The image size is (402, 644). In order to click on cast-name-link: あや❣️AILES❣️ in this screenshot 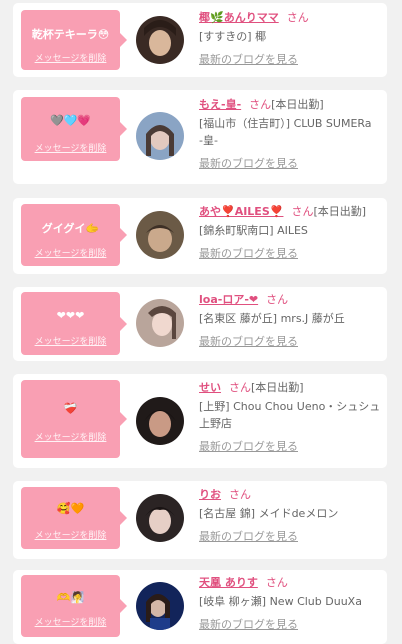, I will do `click(241, 211)`.